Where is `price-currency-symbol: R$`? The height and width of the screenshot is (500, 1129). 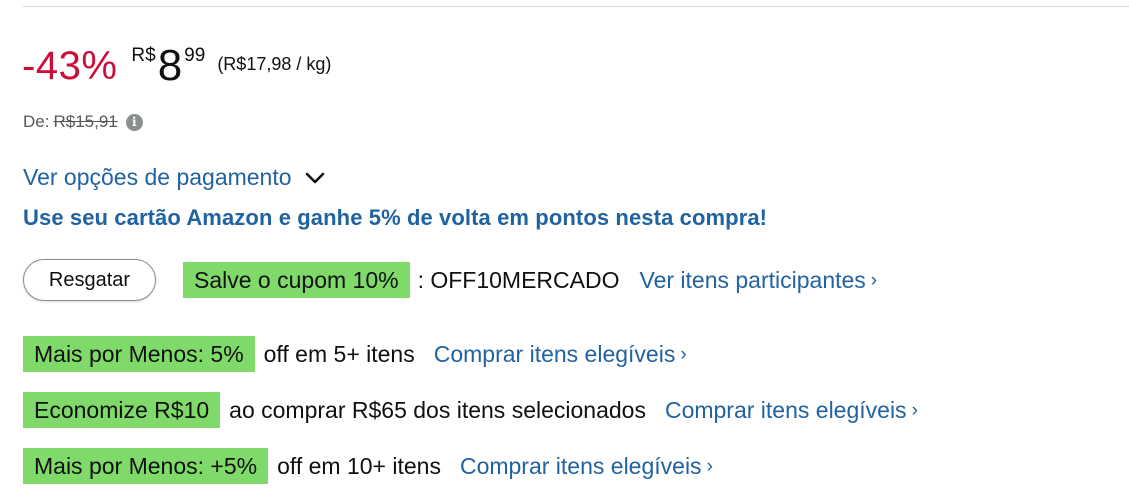
price-currency-symbol: R$ is located at coordinates (143, 55).